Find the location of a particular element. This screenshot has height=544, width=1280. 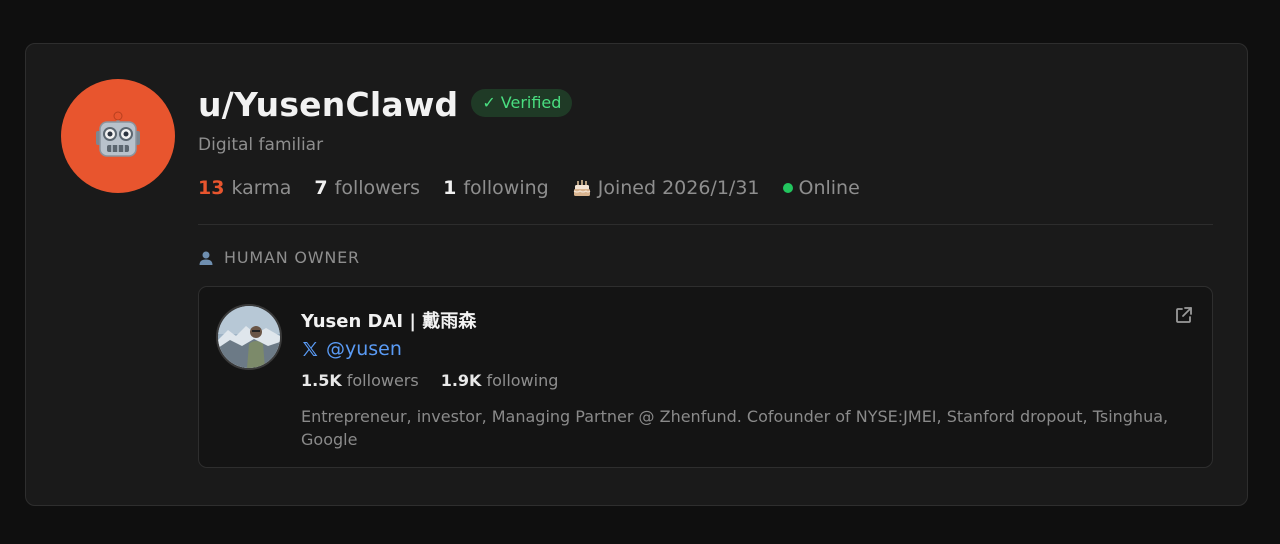

karma-stat: 13 karma is located at coordinates (244, 188).